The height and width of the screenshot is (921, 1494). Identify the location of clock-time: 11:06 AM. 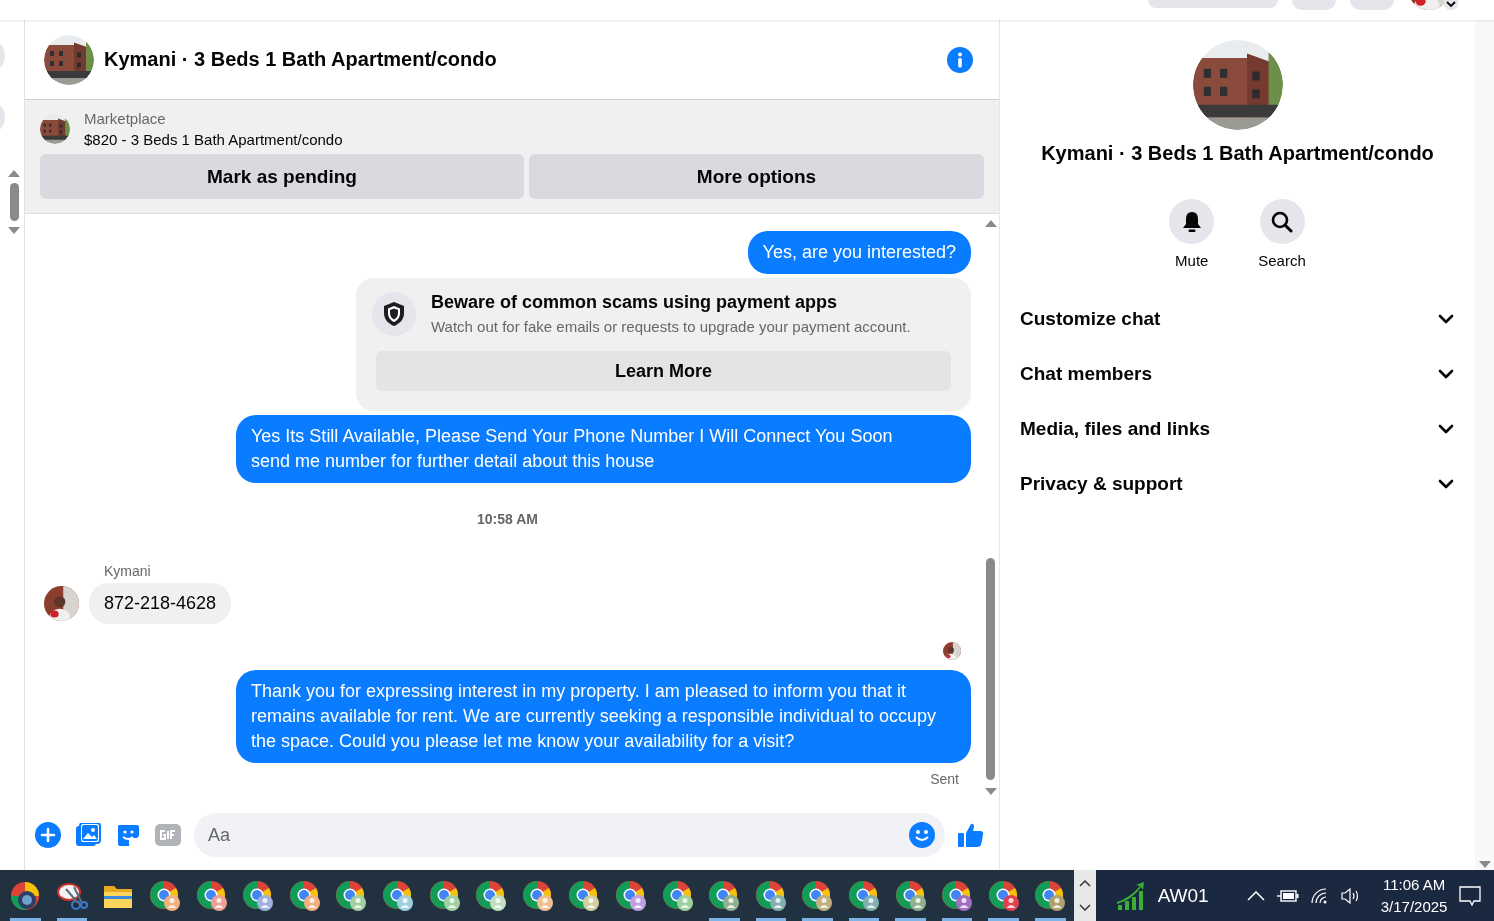
(1414, 884).